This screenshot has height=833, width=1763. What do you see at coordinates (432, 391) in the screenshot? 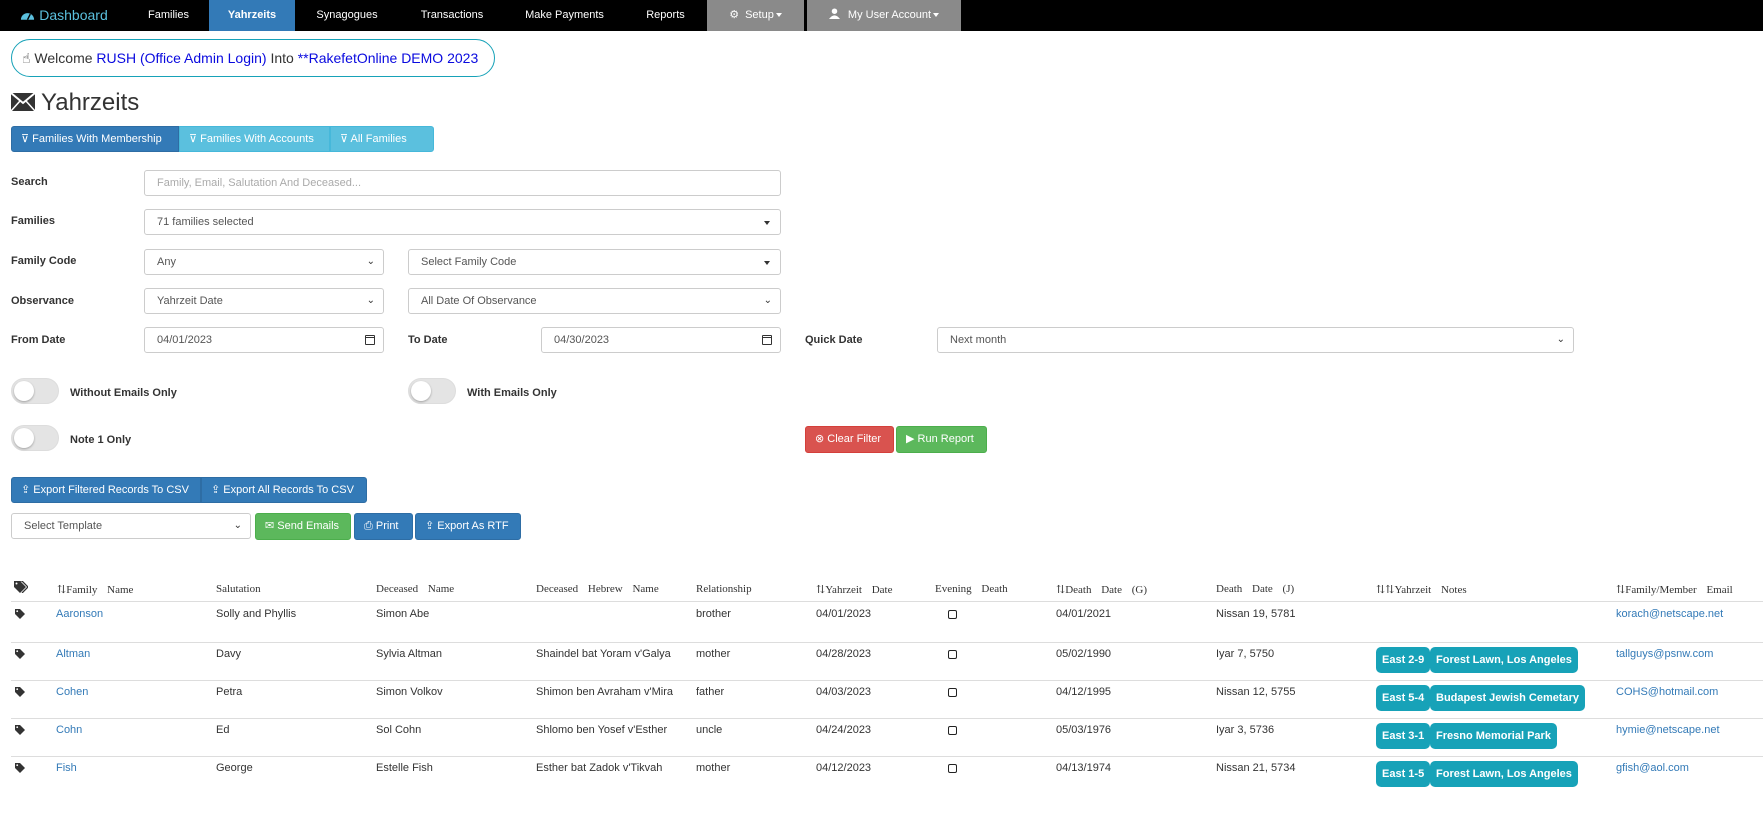
I see `with-emails-toggle` at bounding box center [432, 391].